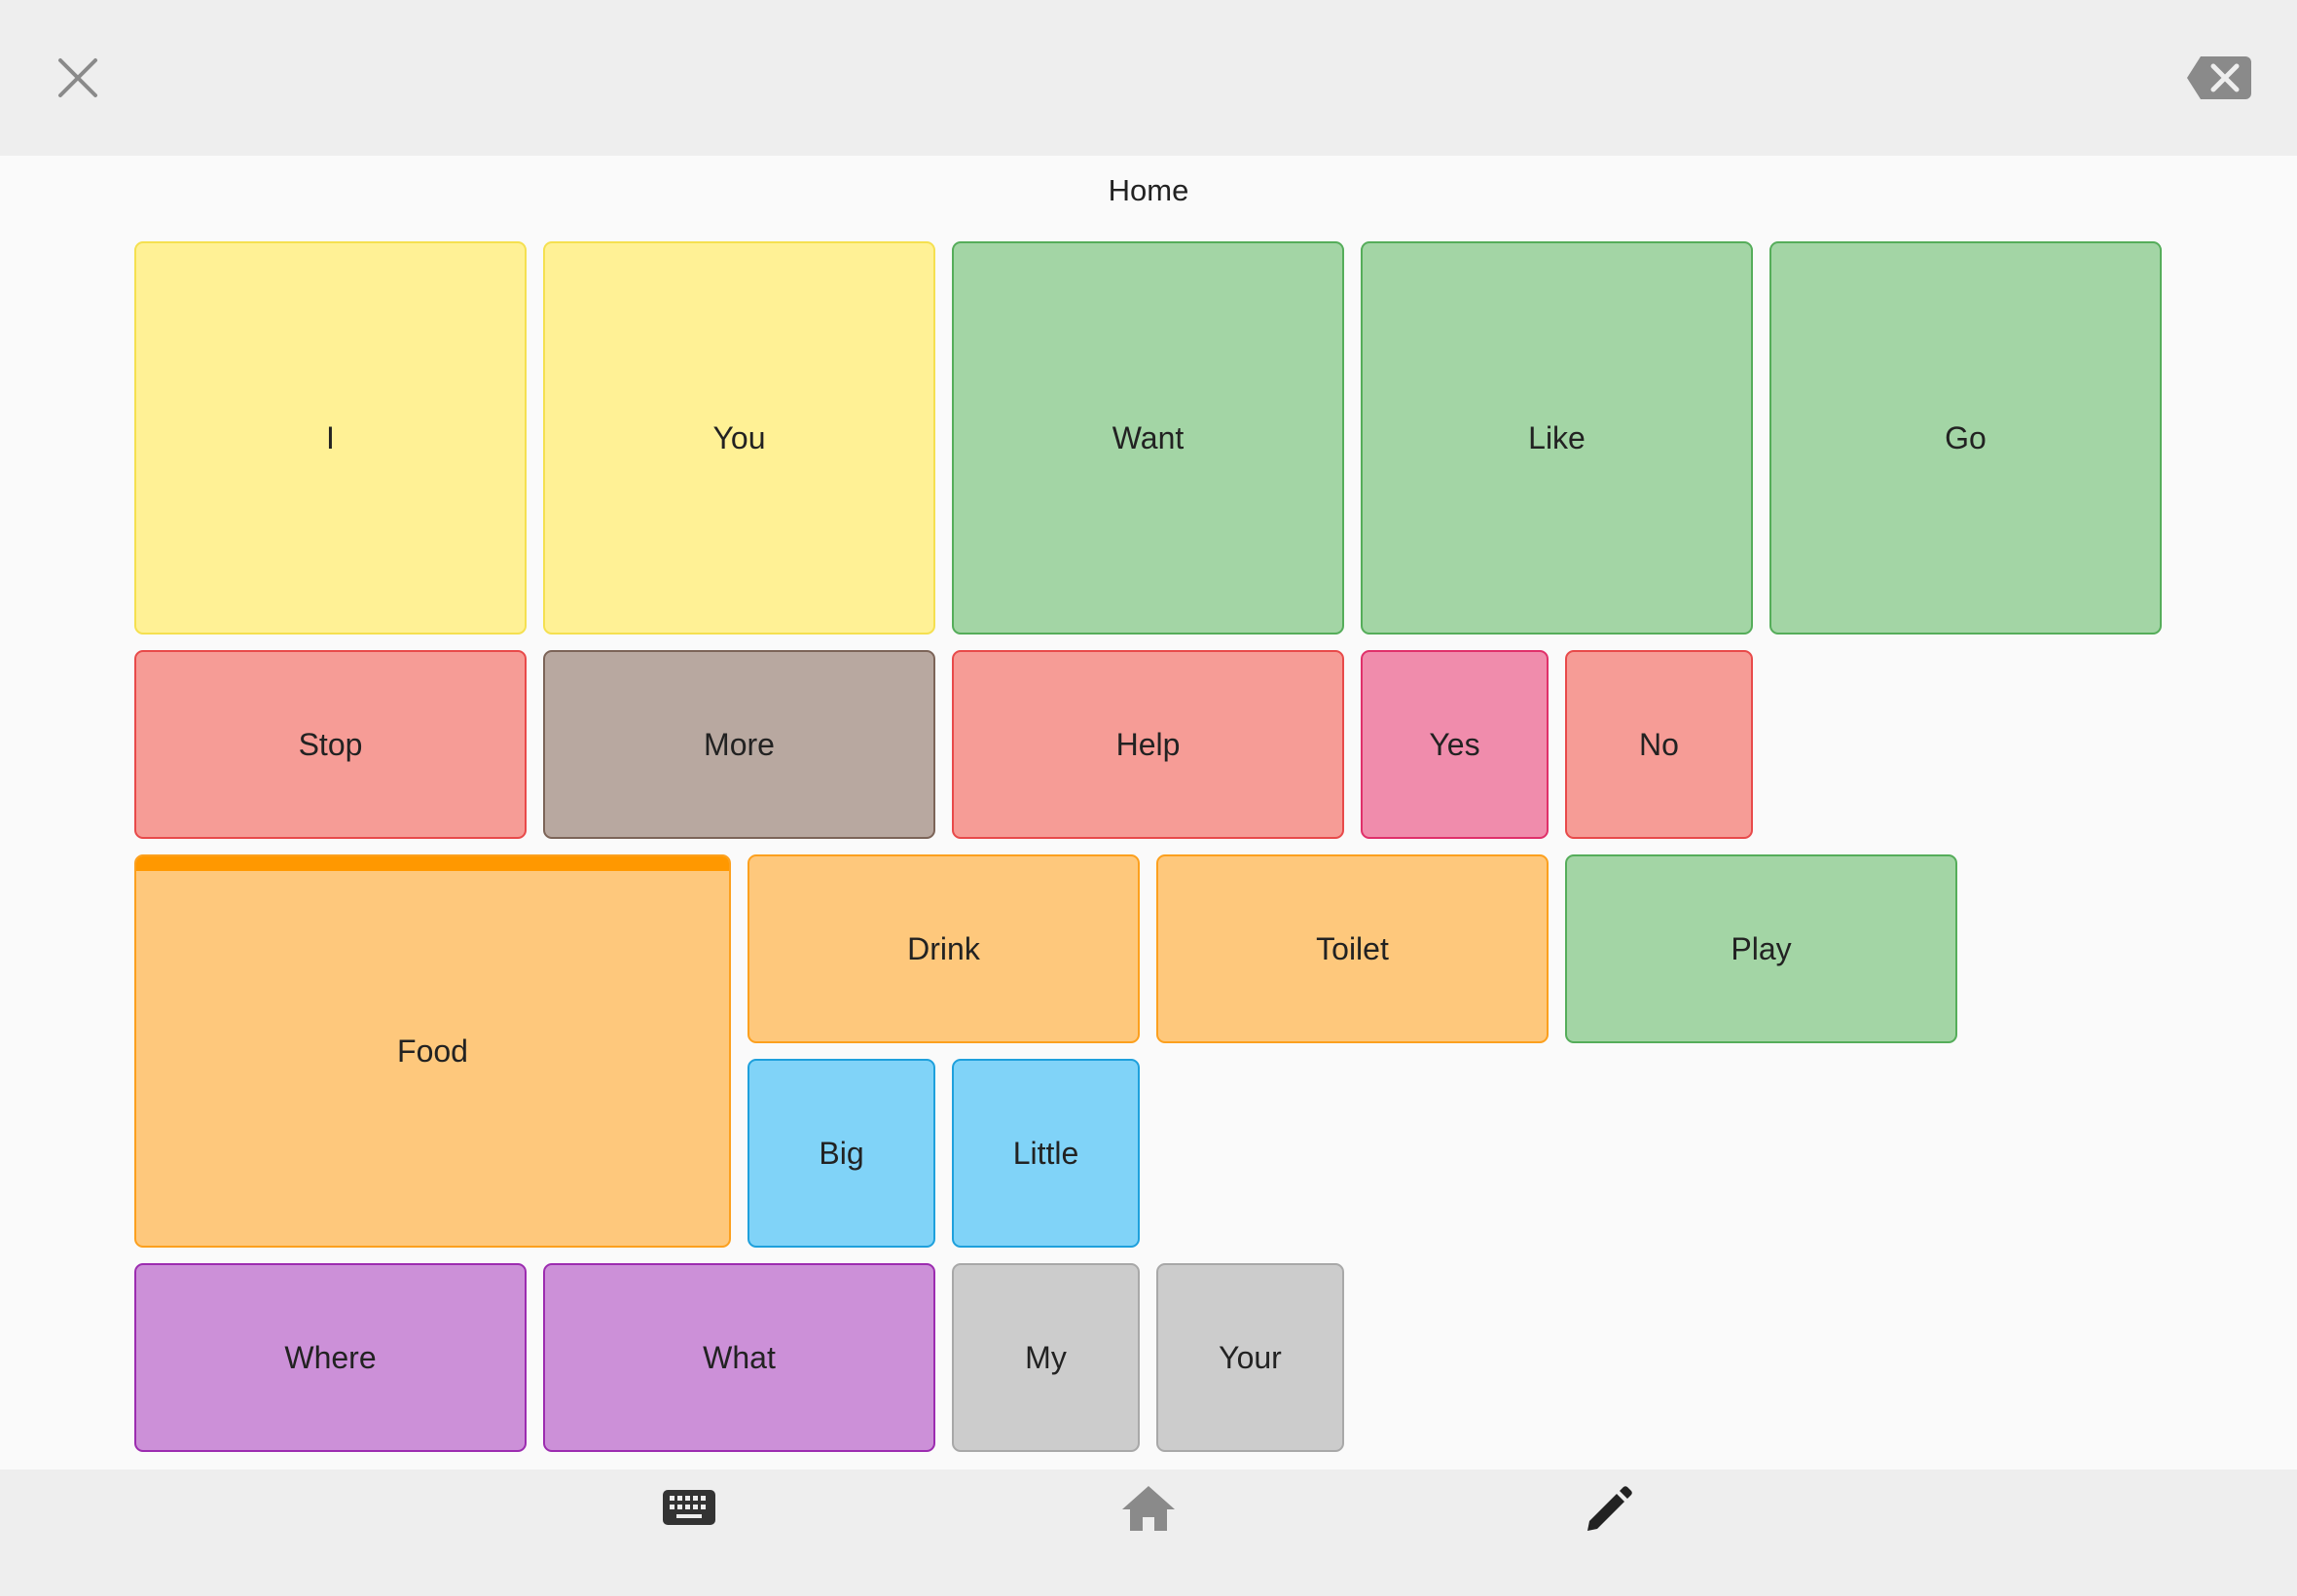 The height and width of the screenshot is (1596, 2297). I want to click on pencil-icon, so click(1609, 1508).